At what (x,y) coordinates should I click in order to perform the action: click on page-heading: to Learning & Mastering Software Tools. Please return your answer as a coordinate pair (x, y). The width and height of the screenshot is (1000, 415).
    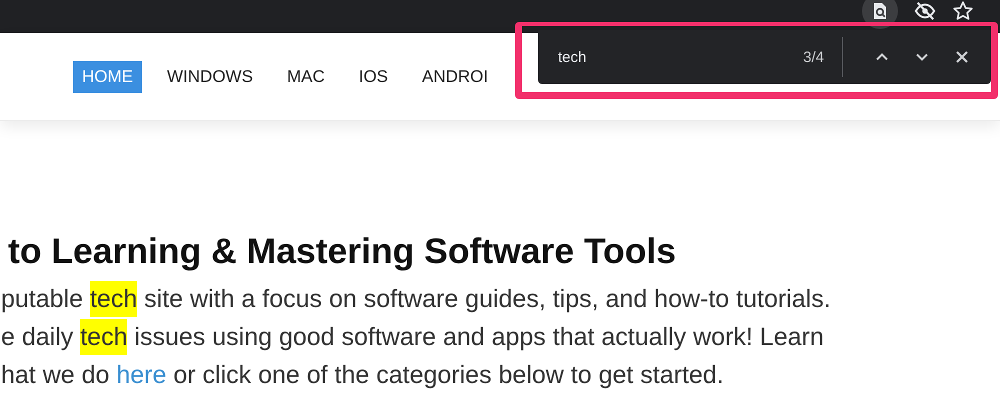
    Looking at the image, I should click on (342, 251).